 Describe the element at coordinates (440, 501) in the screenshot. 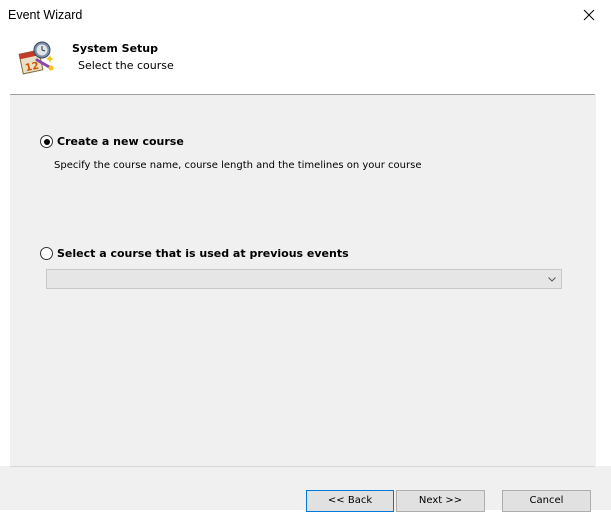

I see `next-button: Next >>` at that location.